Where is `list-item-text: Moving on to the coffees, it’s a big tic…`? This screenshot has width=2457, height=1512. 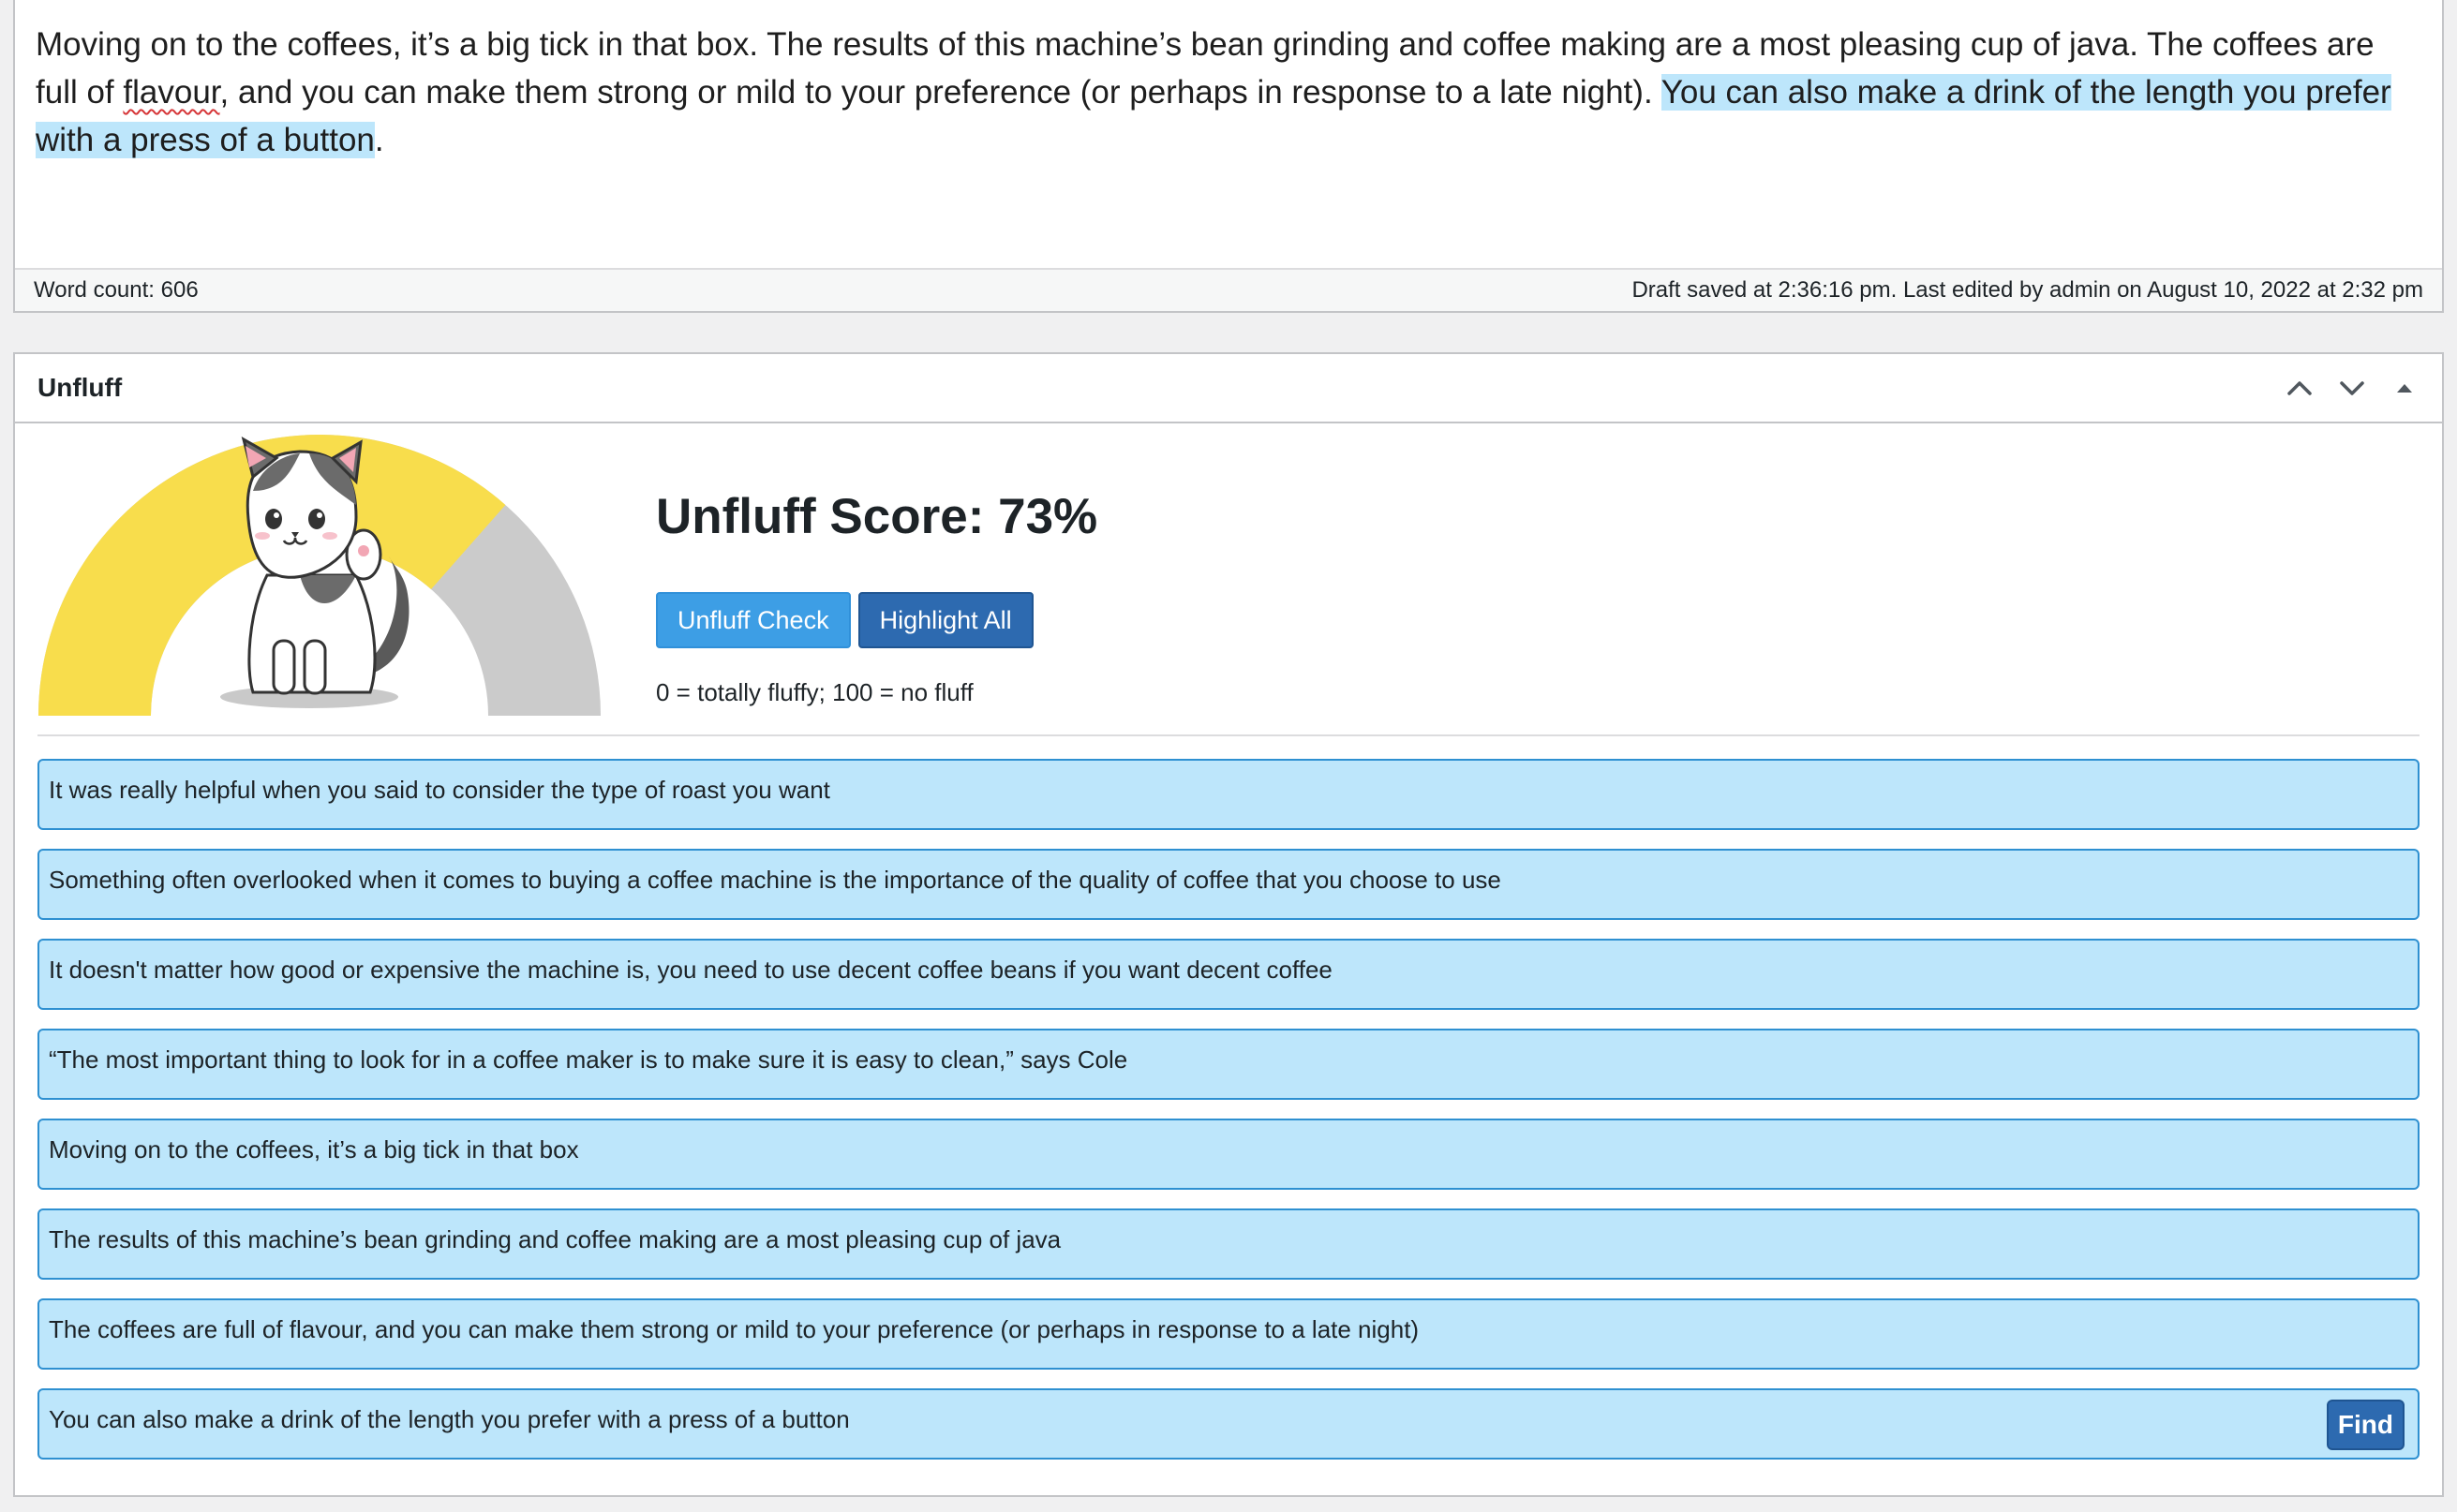 list-item-text: Moving on to the coffees, it’s a big tic… is located at coordinates (314, 1149).